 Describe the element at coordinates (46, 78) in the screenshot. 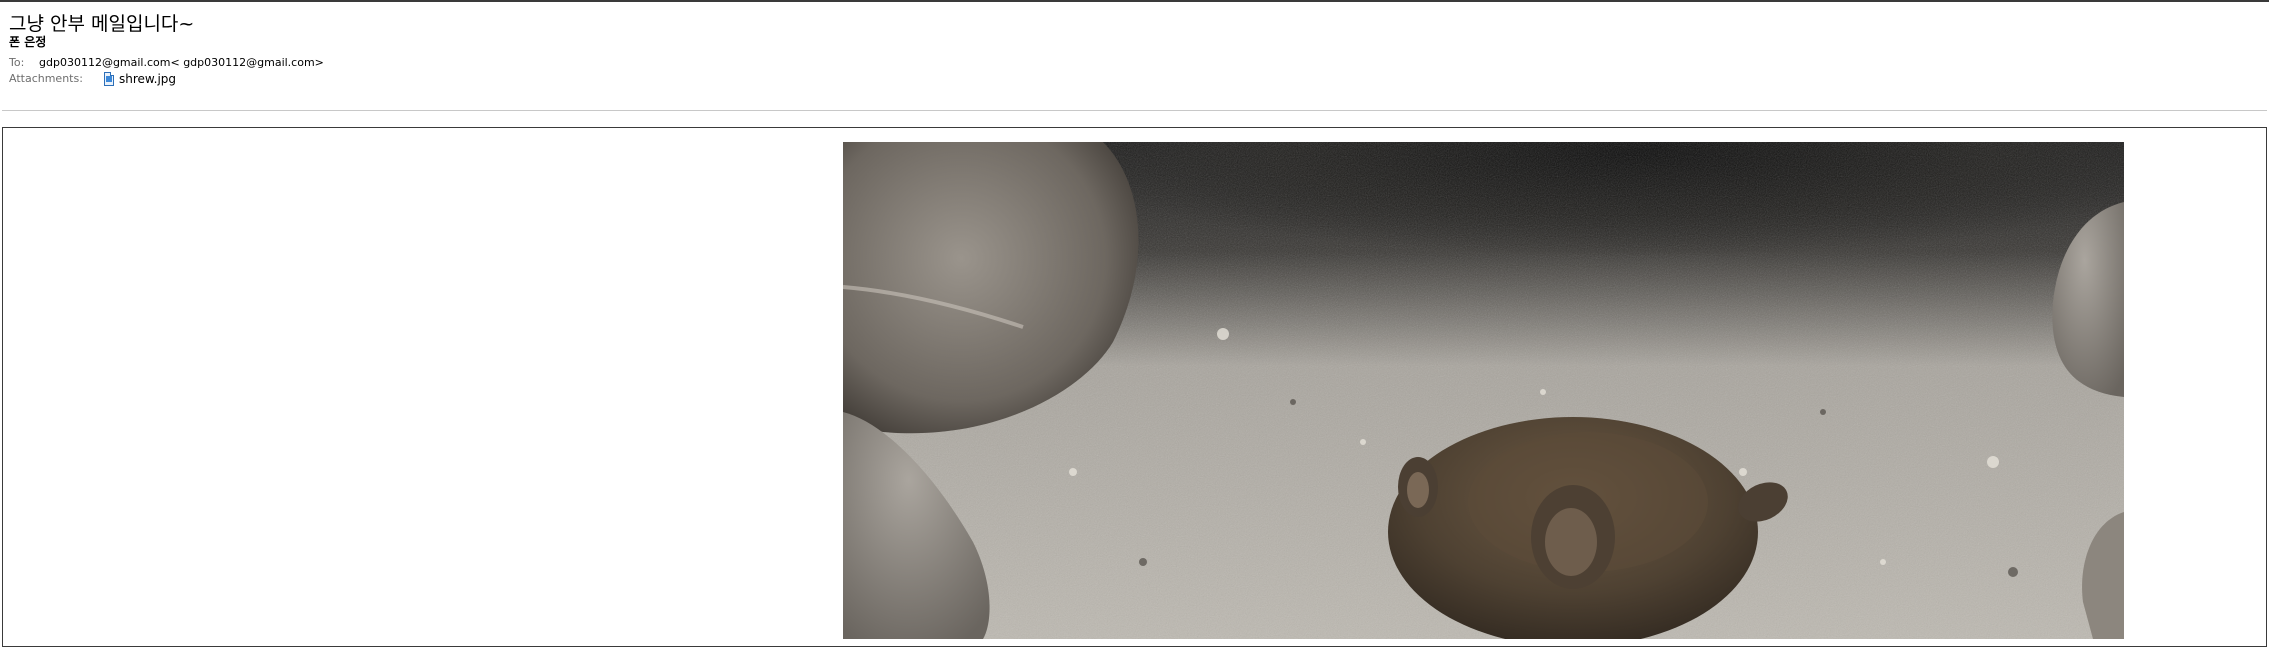

I see `attachments-label: Attachments:` at that location.